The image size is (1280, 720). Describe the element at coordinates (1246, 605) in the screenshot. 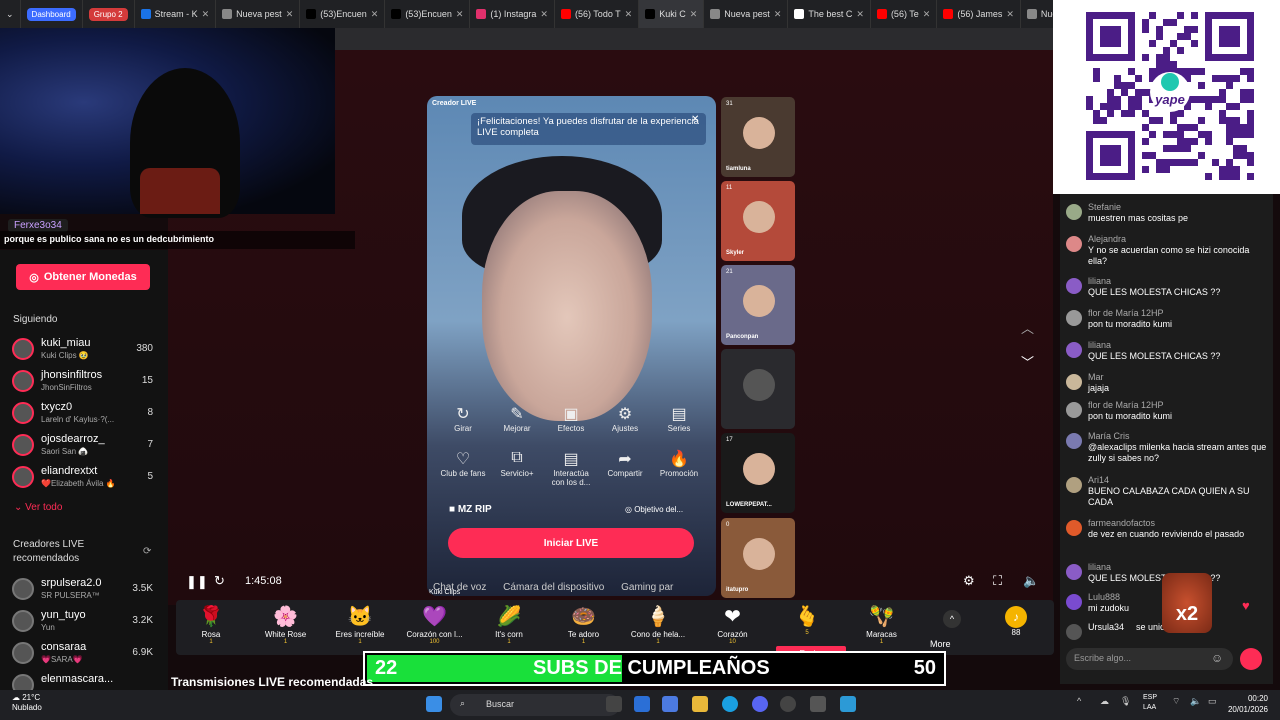

I see `heart-icon: ♥` at that location.